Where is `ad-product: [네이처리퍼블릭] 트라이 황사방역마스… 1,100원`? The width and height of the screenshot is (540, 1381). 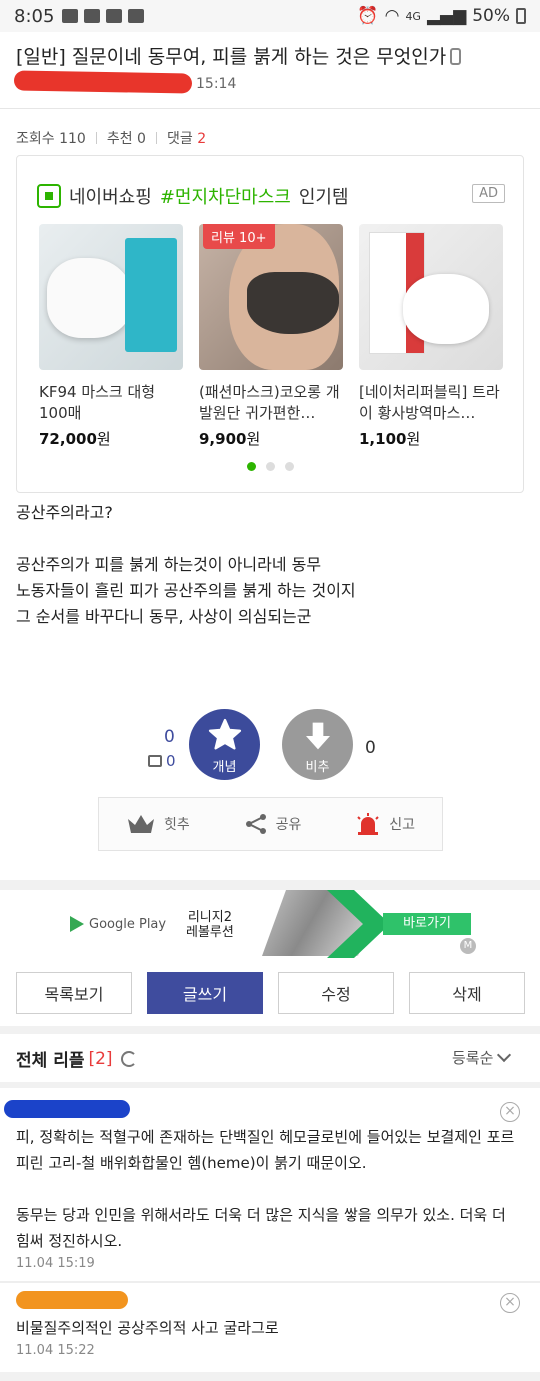
ad-product: [네이처리퍼블릭] 트라이 황사방역마스… 1,100원 is located at coordinates (431, 336).